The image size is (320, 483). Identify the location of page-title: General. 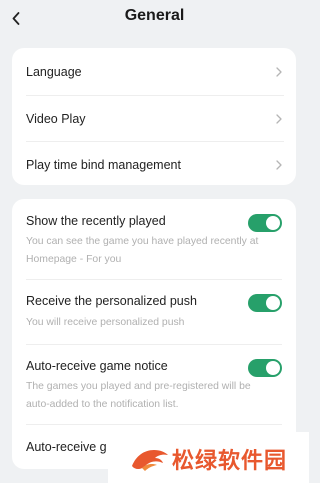
(154, 15).